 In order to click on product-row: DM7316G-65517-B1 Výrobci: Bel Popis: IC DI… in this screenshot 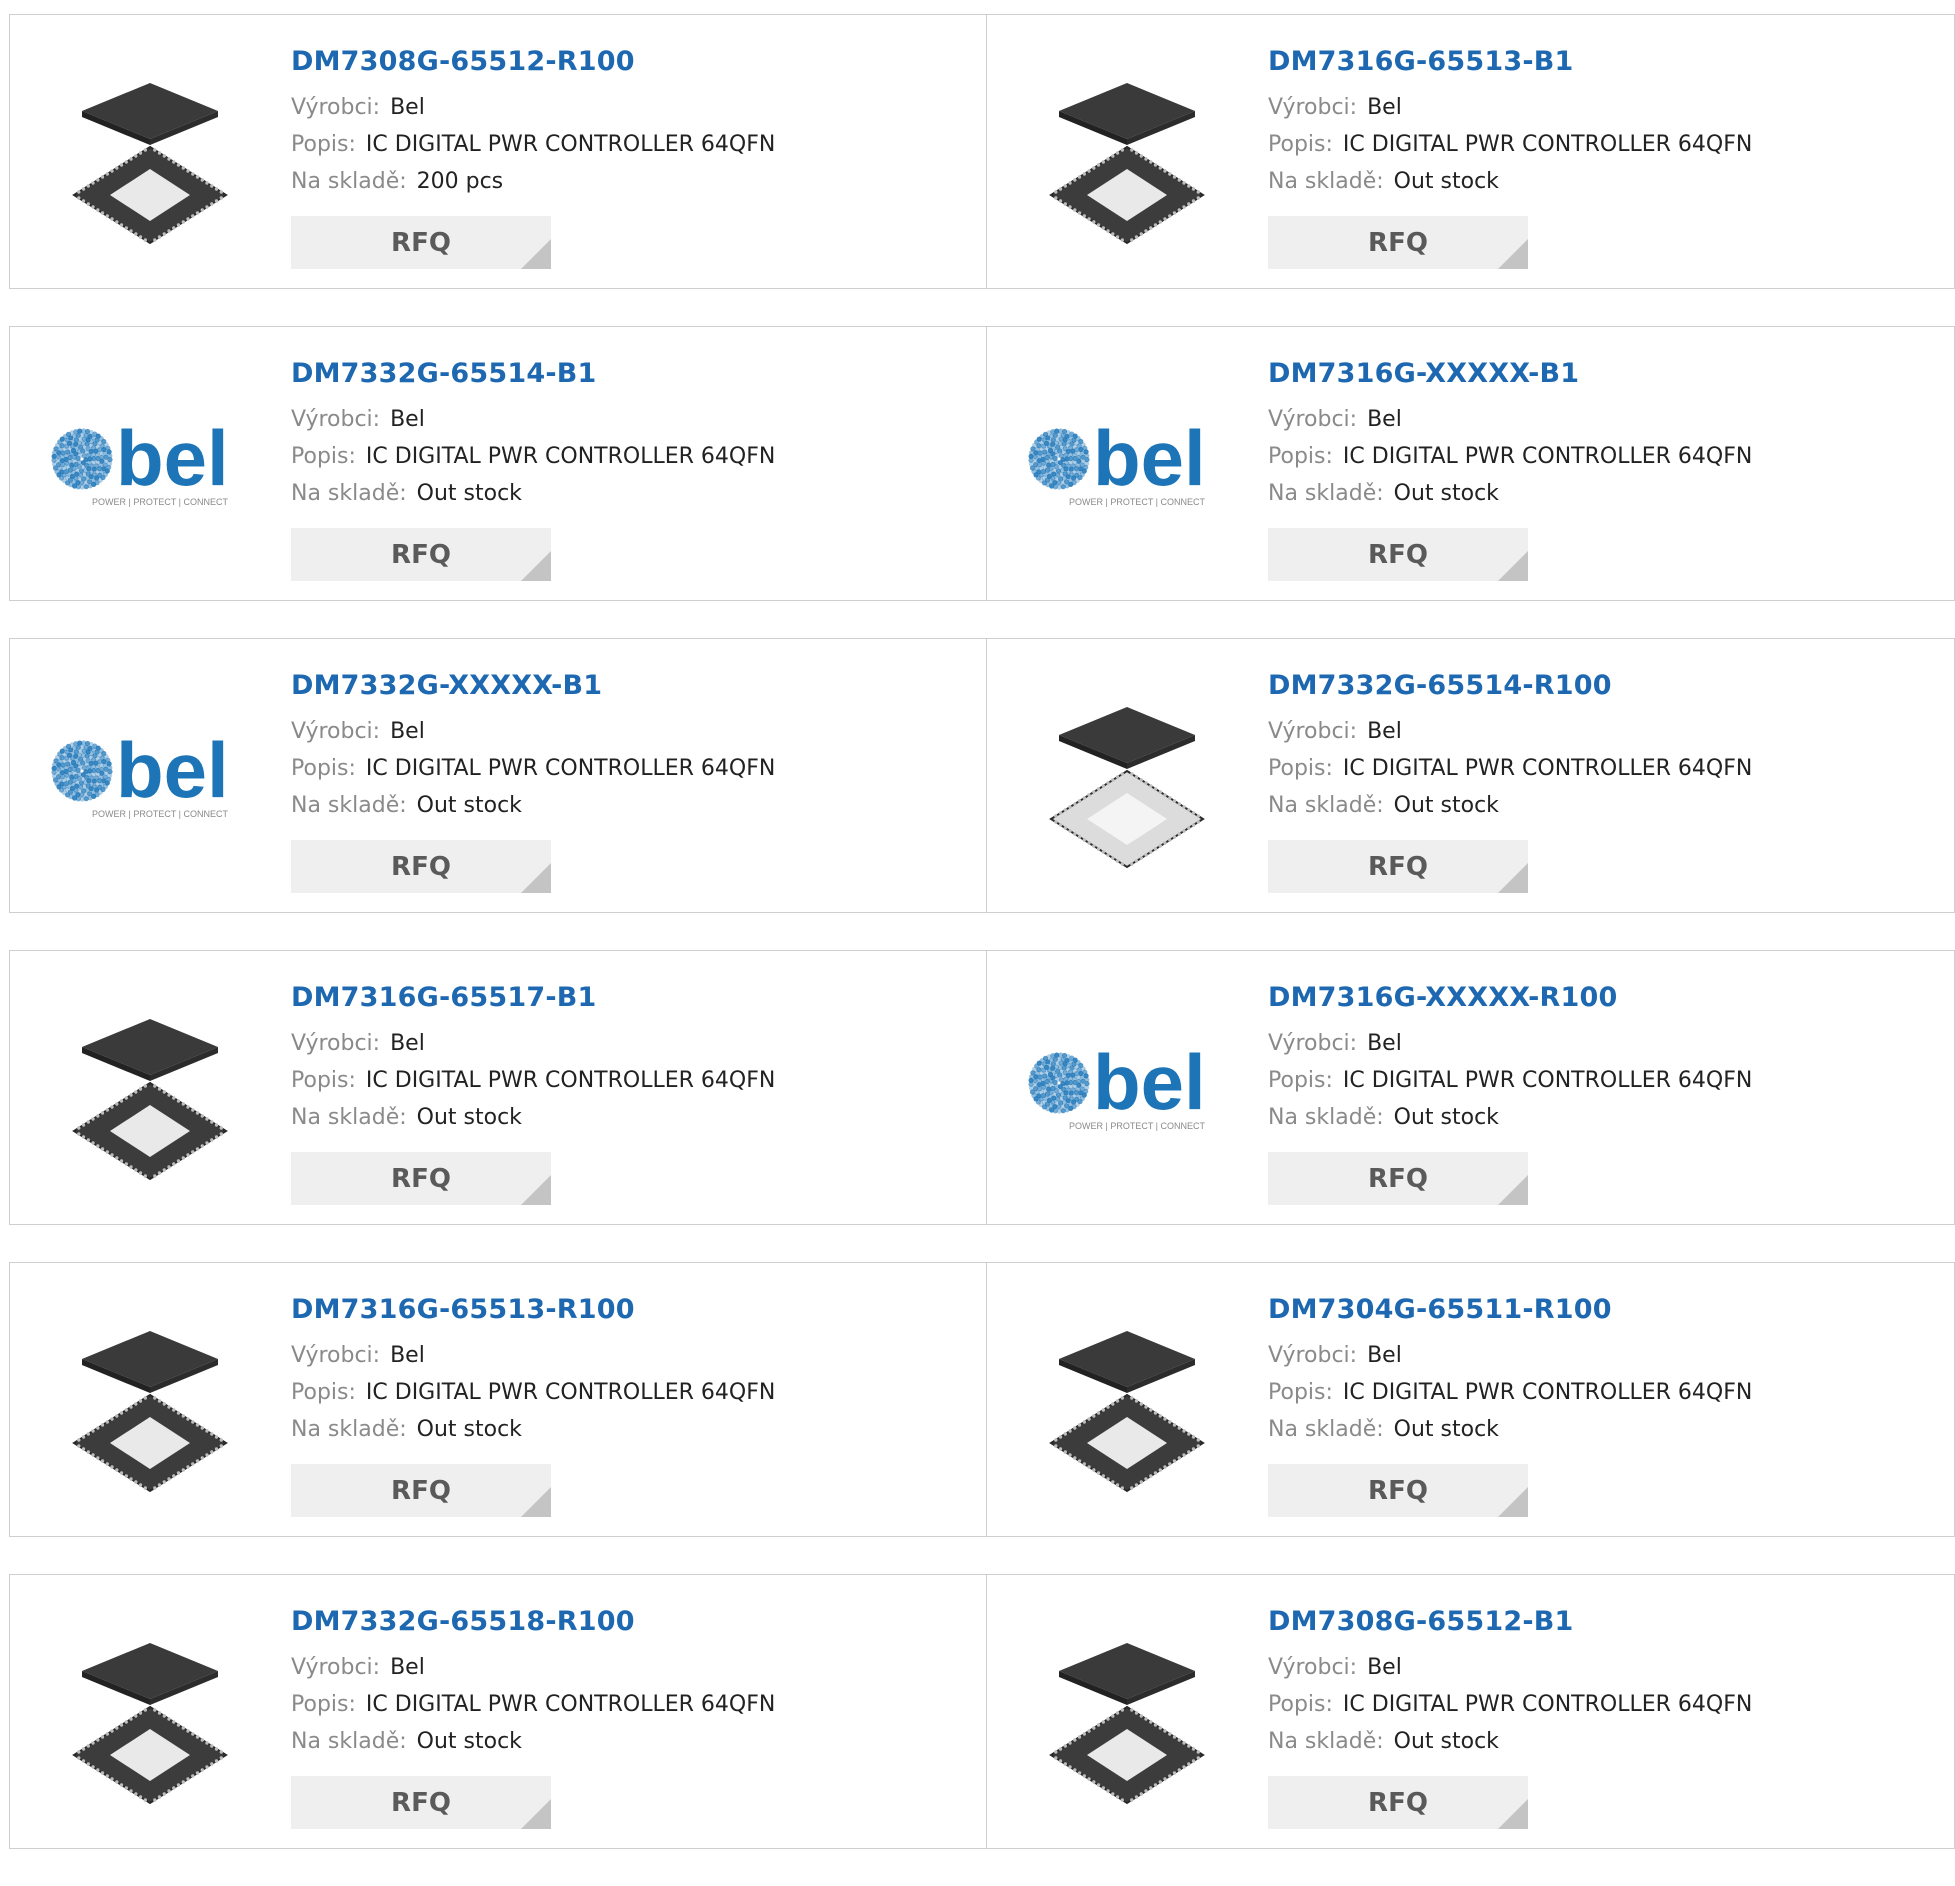, I will do `click(982, 1087)`.